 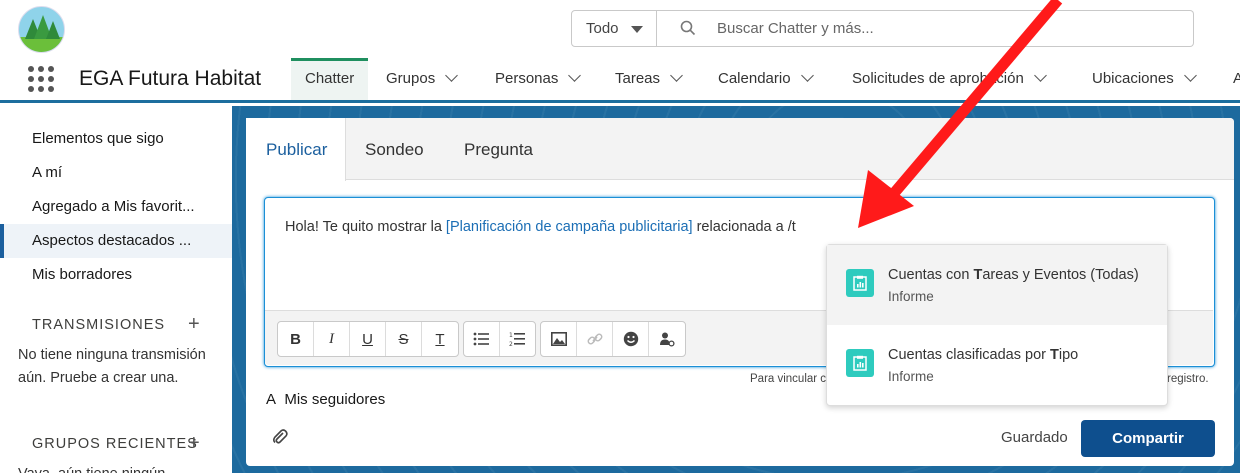 What do you see at coordinates (440, 339) in the screenshot?
I see `remove-format-button: T` at bounding box center [440, 339].